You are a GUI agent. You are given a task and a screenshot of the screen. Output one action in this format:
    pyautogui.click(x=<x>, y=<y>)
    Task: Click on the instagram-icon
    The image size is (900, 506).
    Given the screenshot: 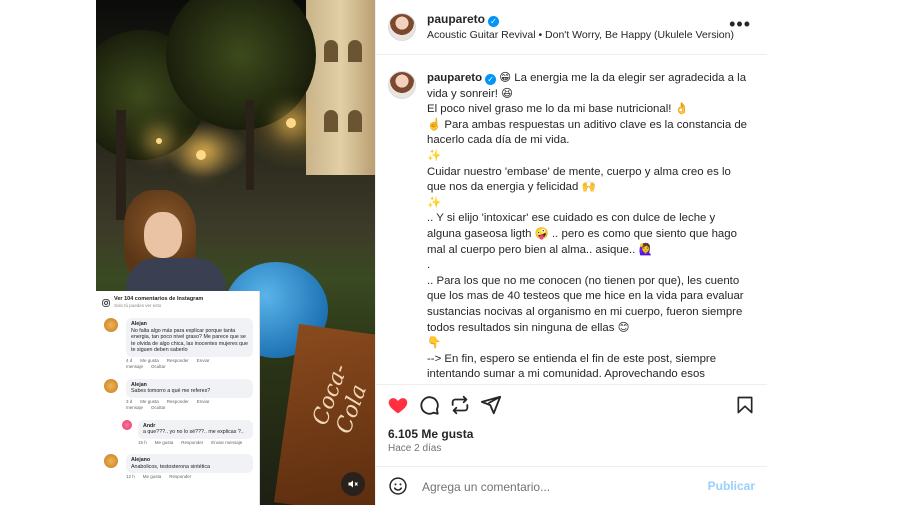 What is the action you would take?
    pyautogui.click(x=106, y=302)
    